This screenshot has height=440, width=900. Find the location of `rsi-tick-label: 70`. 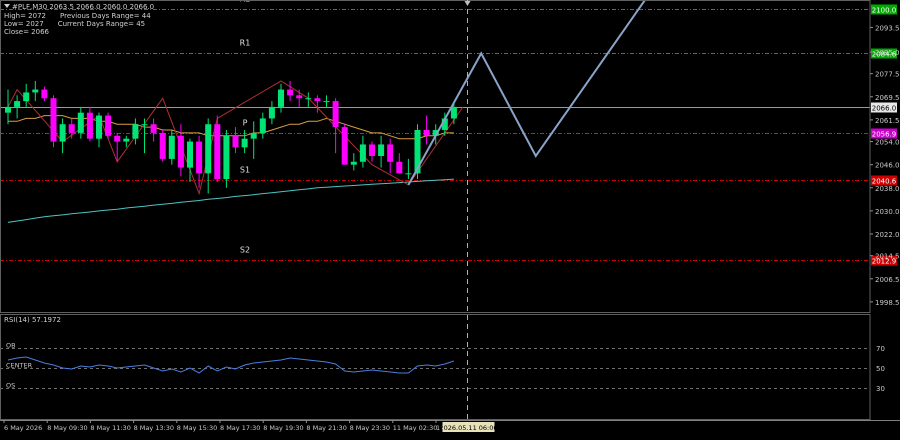

rsi-tick-label: 70 is located at coordinates (880, 349).